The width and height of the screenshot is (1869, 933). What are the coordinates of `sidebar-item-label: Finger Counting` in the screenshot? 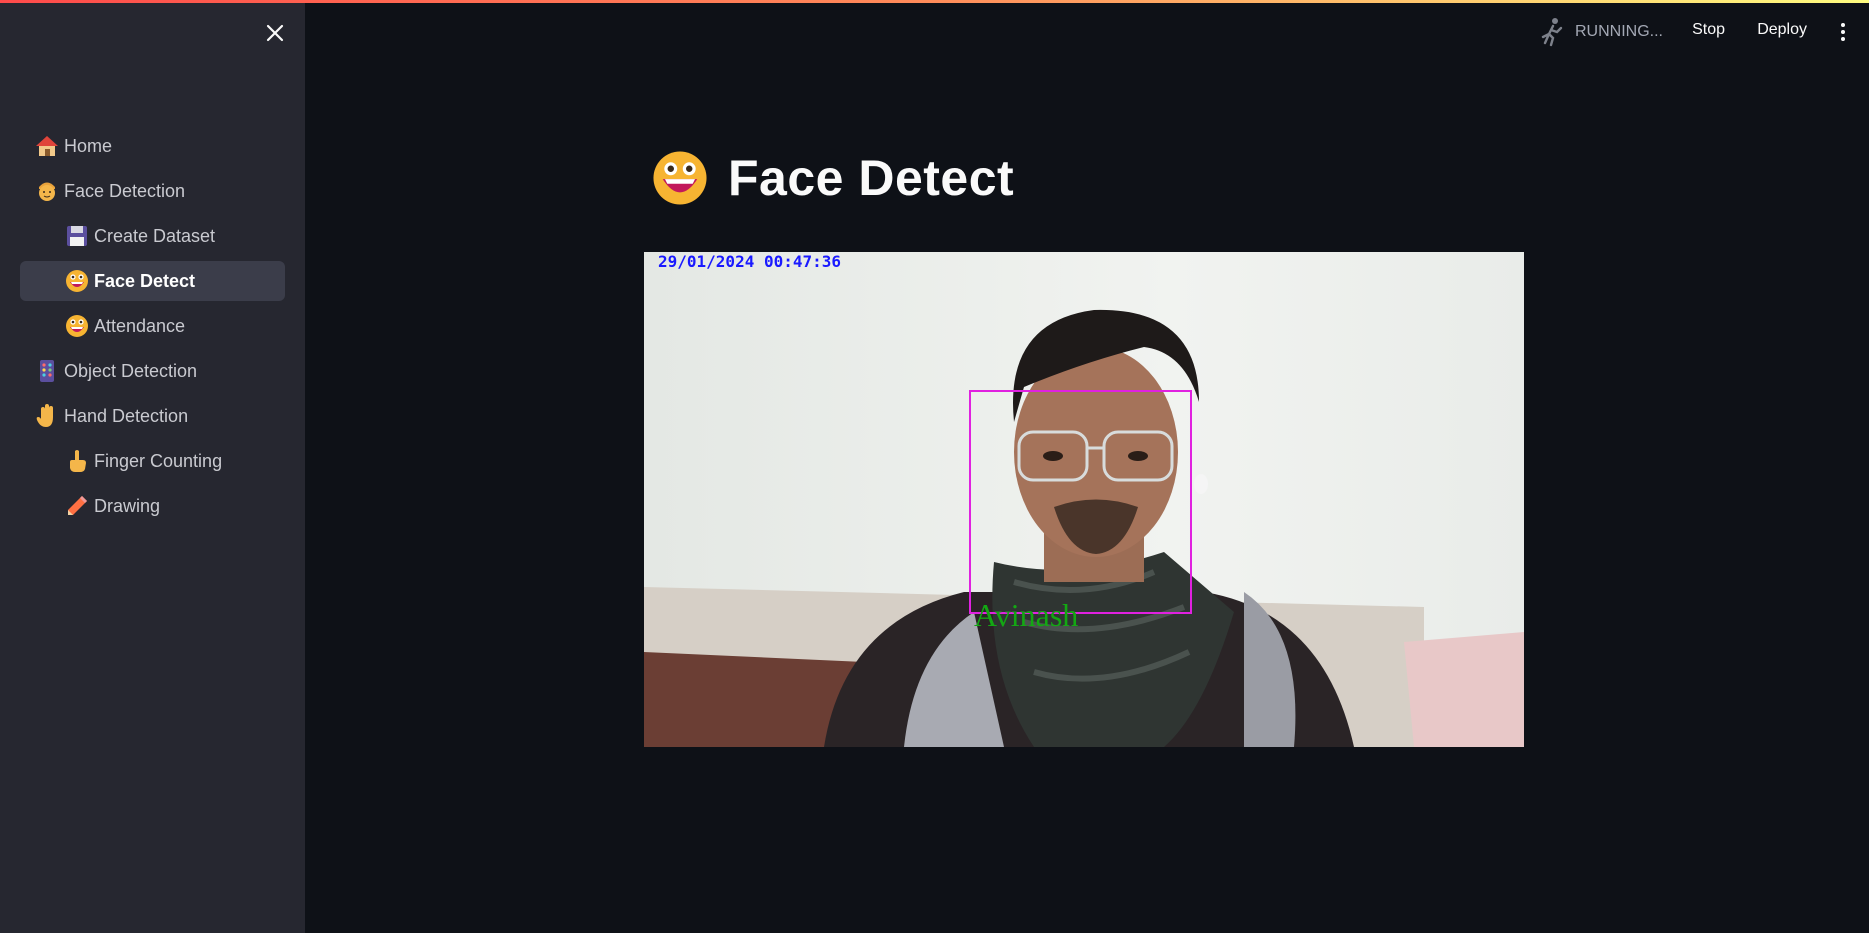 It's located at (158, 460).